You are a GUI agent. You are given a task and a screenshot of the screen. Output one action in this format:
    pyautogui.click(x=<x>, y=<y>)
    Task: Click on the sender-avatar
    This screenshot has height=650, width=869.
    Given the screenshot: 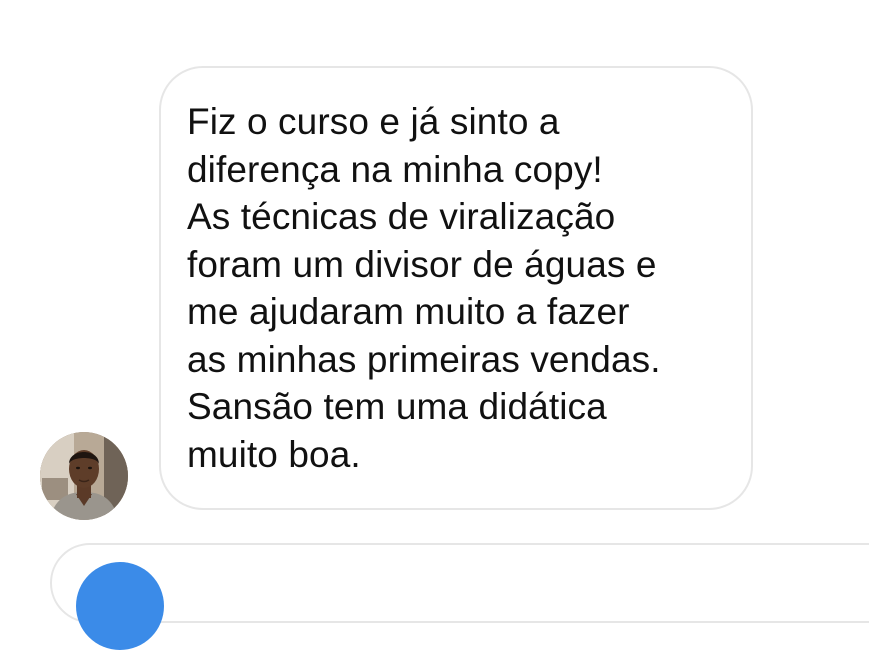 What is the action you would take?
    pyautogui.click(x=84, y=476)
    